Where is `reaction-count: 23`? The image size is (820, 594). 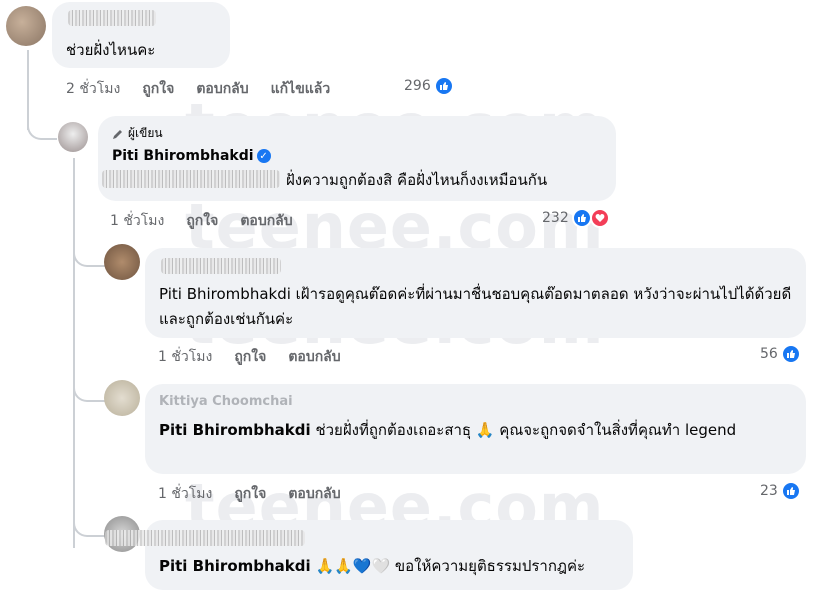 reaction-count: 23 is located at coordinates (780, 491).